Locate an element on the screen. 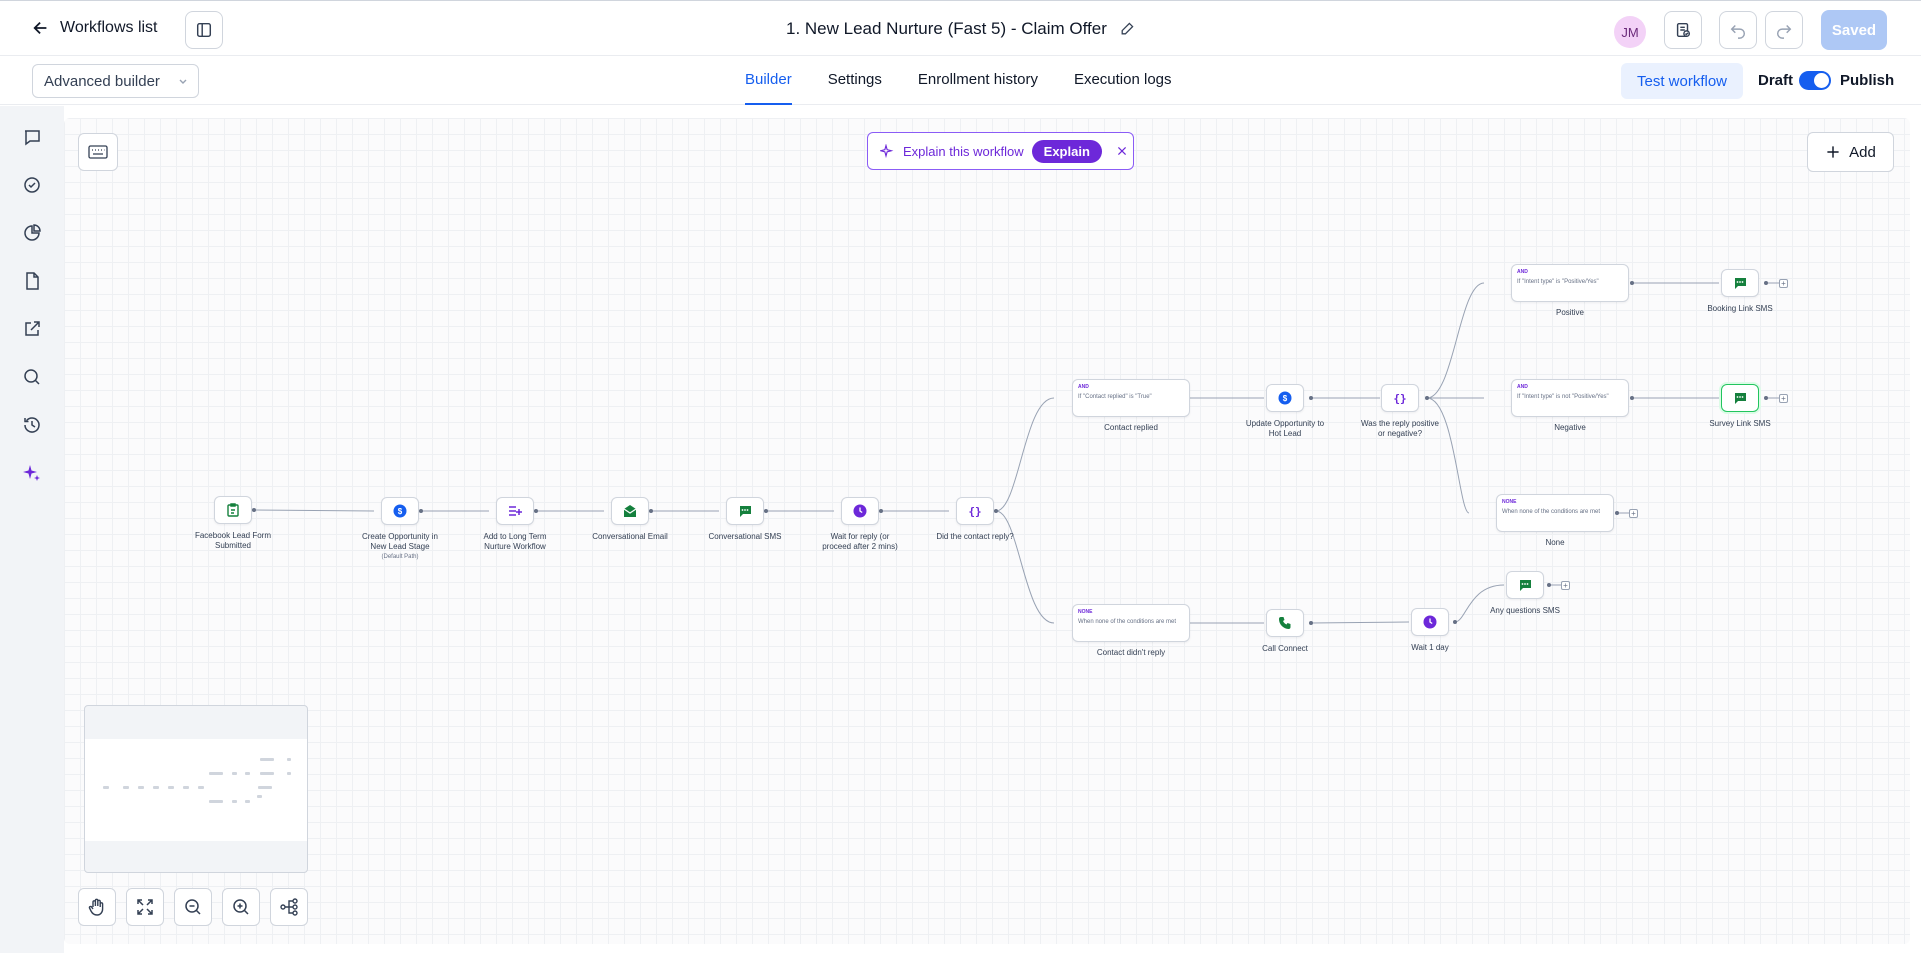 This screenshot has width=1921, height=953. tab-execution-logs: Execution logs is located at coordinates (1123, 81).